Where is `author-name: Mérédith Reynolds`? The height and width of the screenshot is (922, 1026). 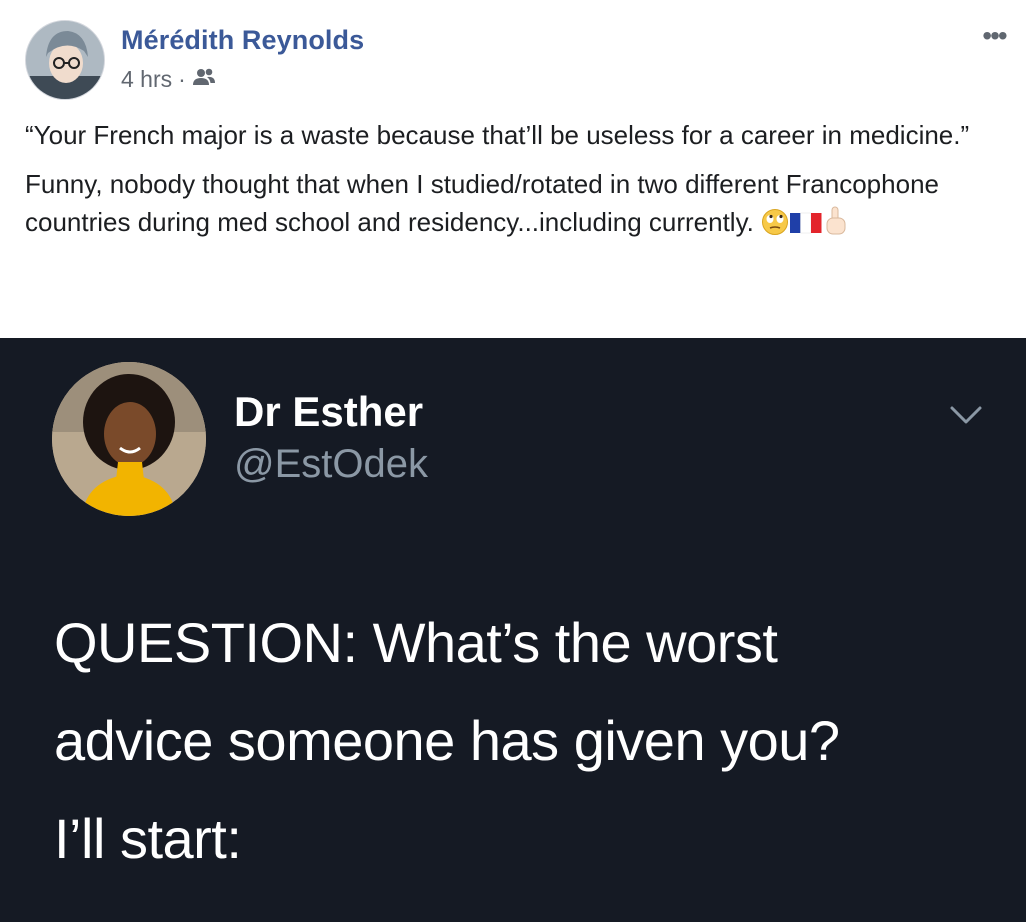 author-name: Mérédith Reynolds is located at coordinates (242, 40).